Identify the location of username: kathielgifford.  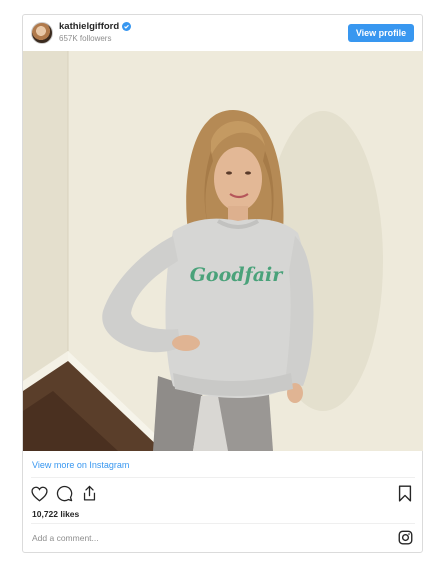
(89, 26).